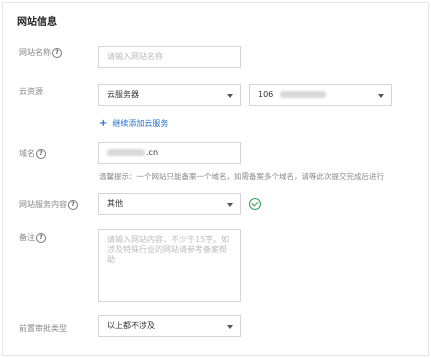 The width and height of the screenshot is (431, 358). I want to click on server-ip-value: 106, so click(266, 94).